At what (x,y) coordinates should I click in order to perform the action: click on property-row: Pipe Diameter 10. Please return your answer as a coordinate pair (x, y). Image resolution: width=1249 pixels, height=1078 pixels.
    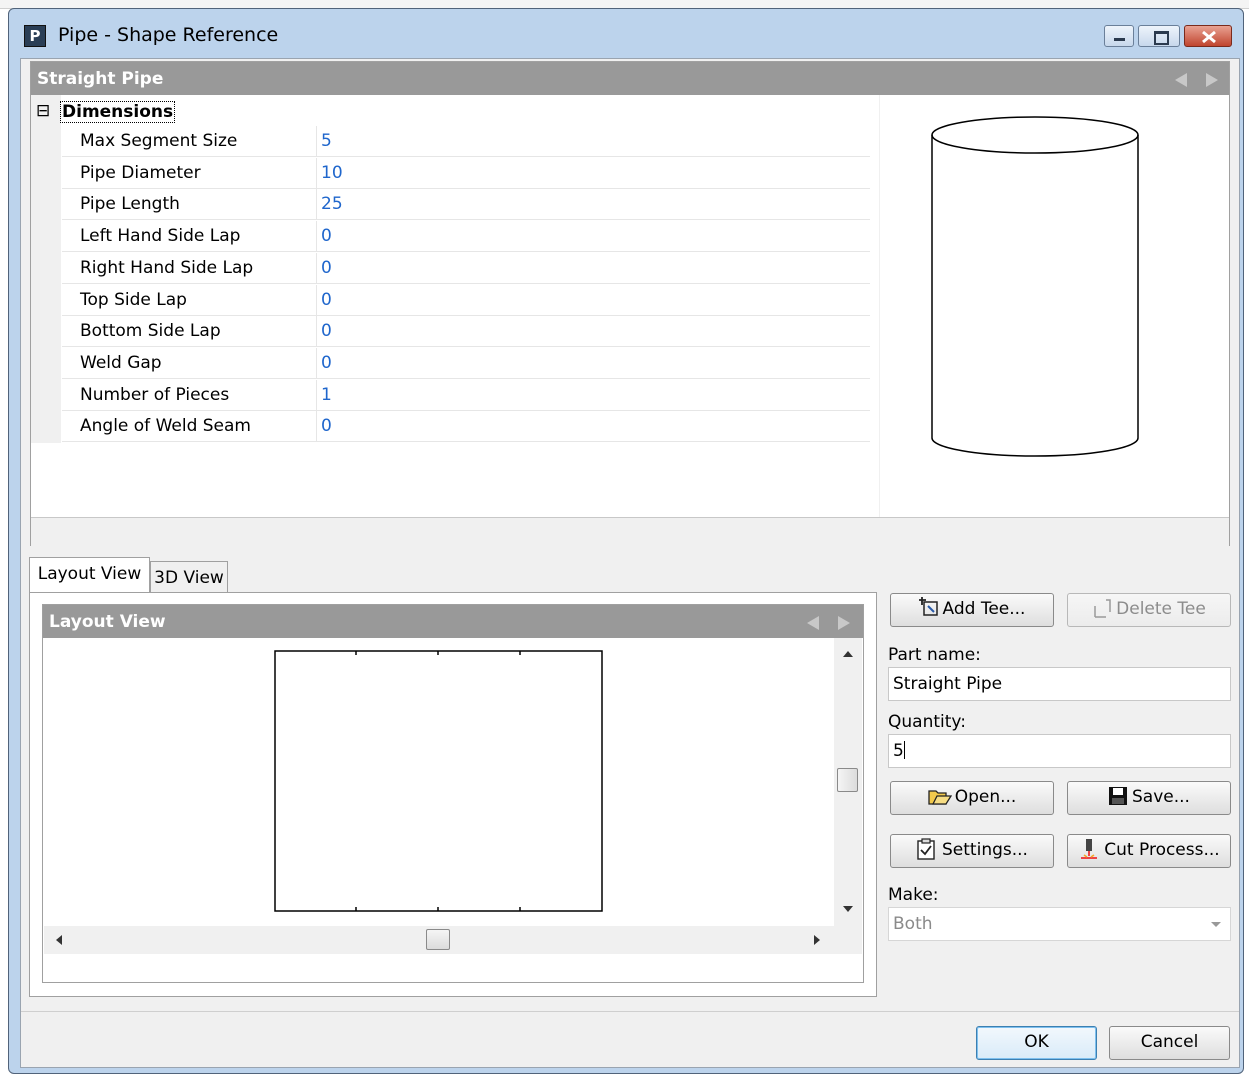
    Looking at the image, I should click on (466, 173).